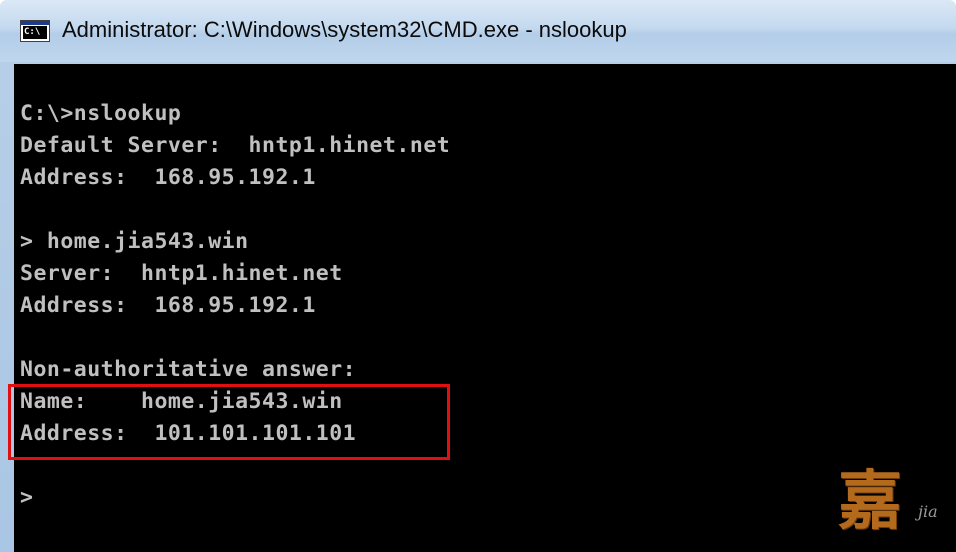 This screenshot has height=552, width=956. What do you see at coordinates (101, 113) in the screenshot?
I see `console-line: C:\>nslookup` at bounding box center [101, 113].